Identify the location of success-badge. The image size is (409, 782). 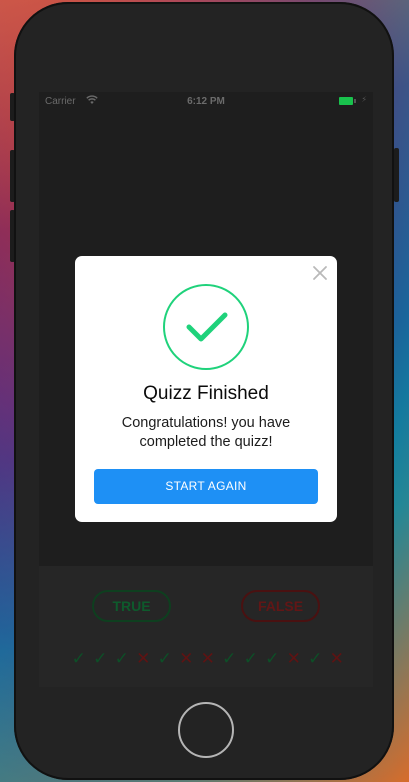
(206, 327).